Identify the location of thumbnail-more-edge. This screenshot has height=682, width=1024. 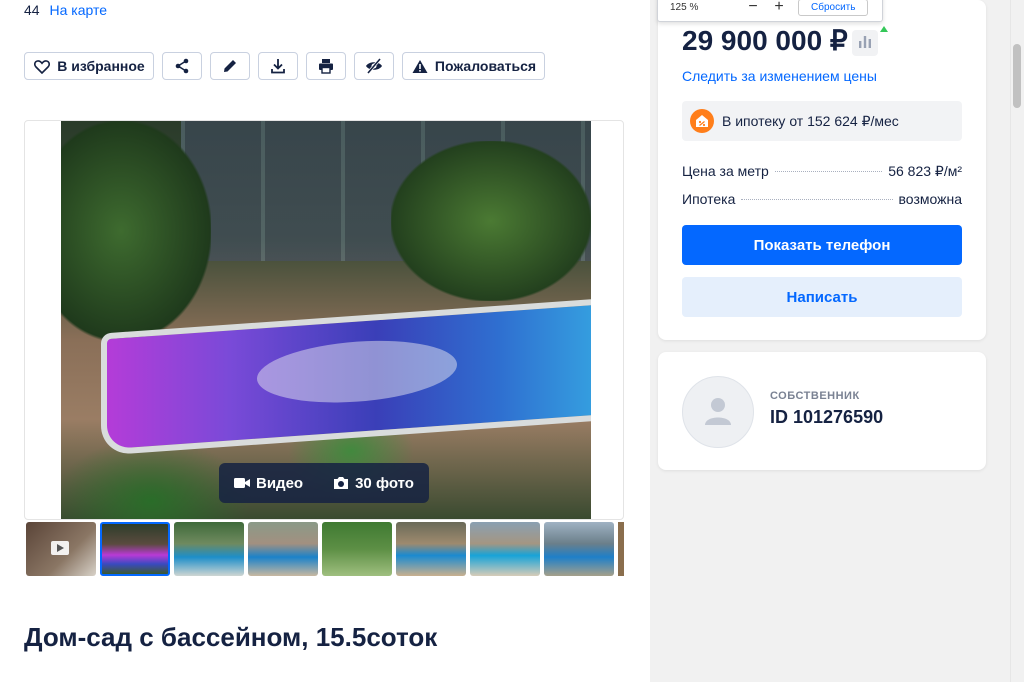
(621, 549).